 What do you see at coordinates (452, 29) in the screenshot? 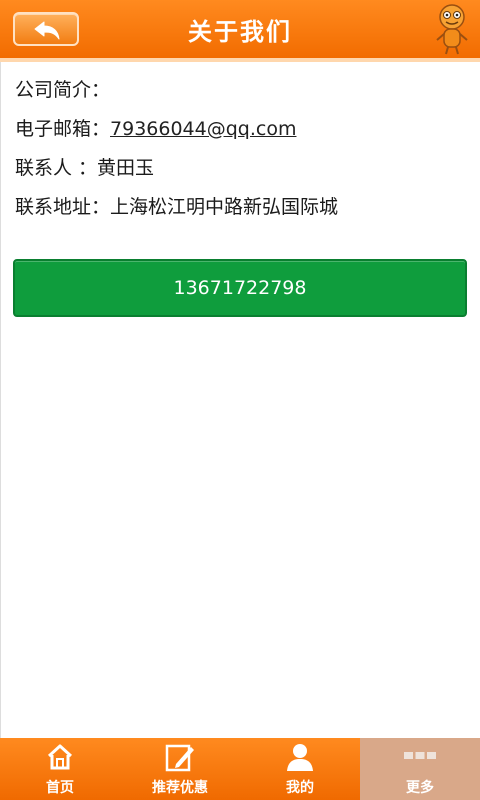
I see `mascot-logo` at bounding box center [452, 29].